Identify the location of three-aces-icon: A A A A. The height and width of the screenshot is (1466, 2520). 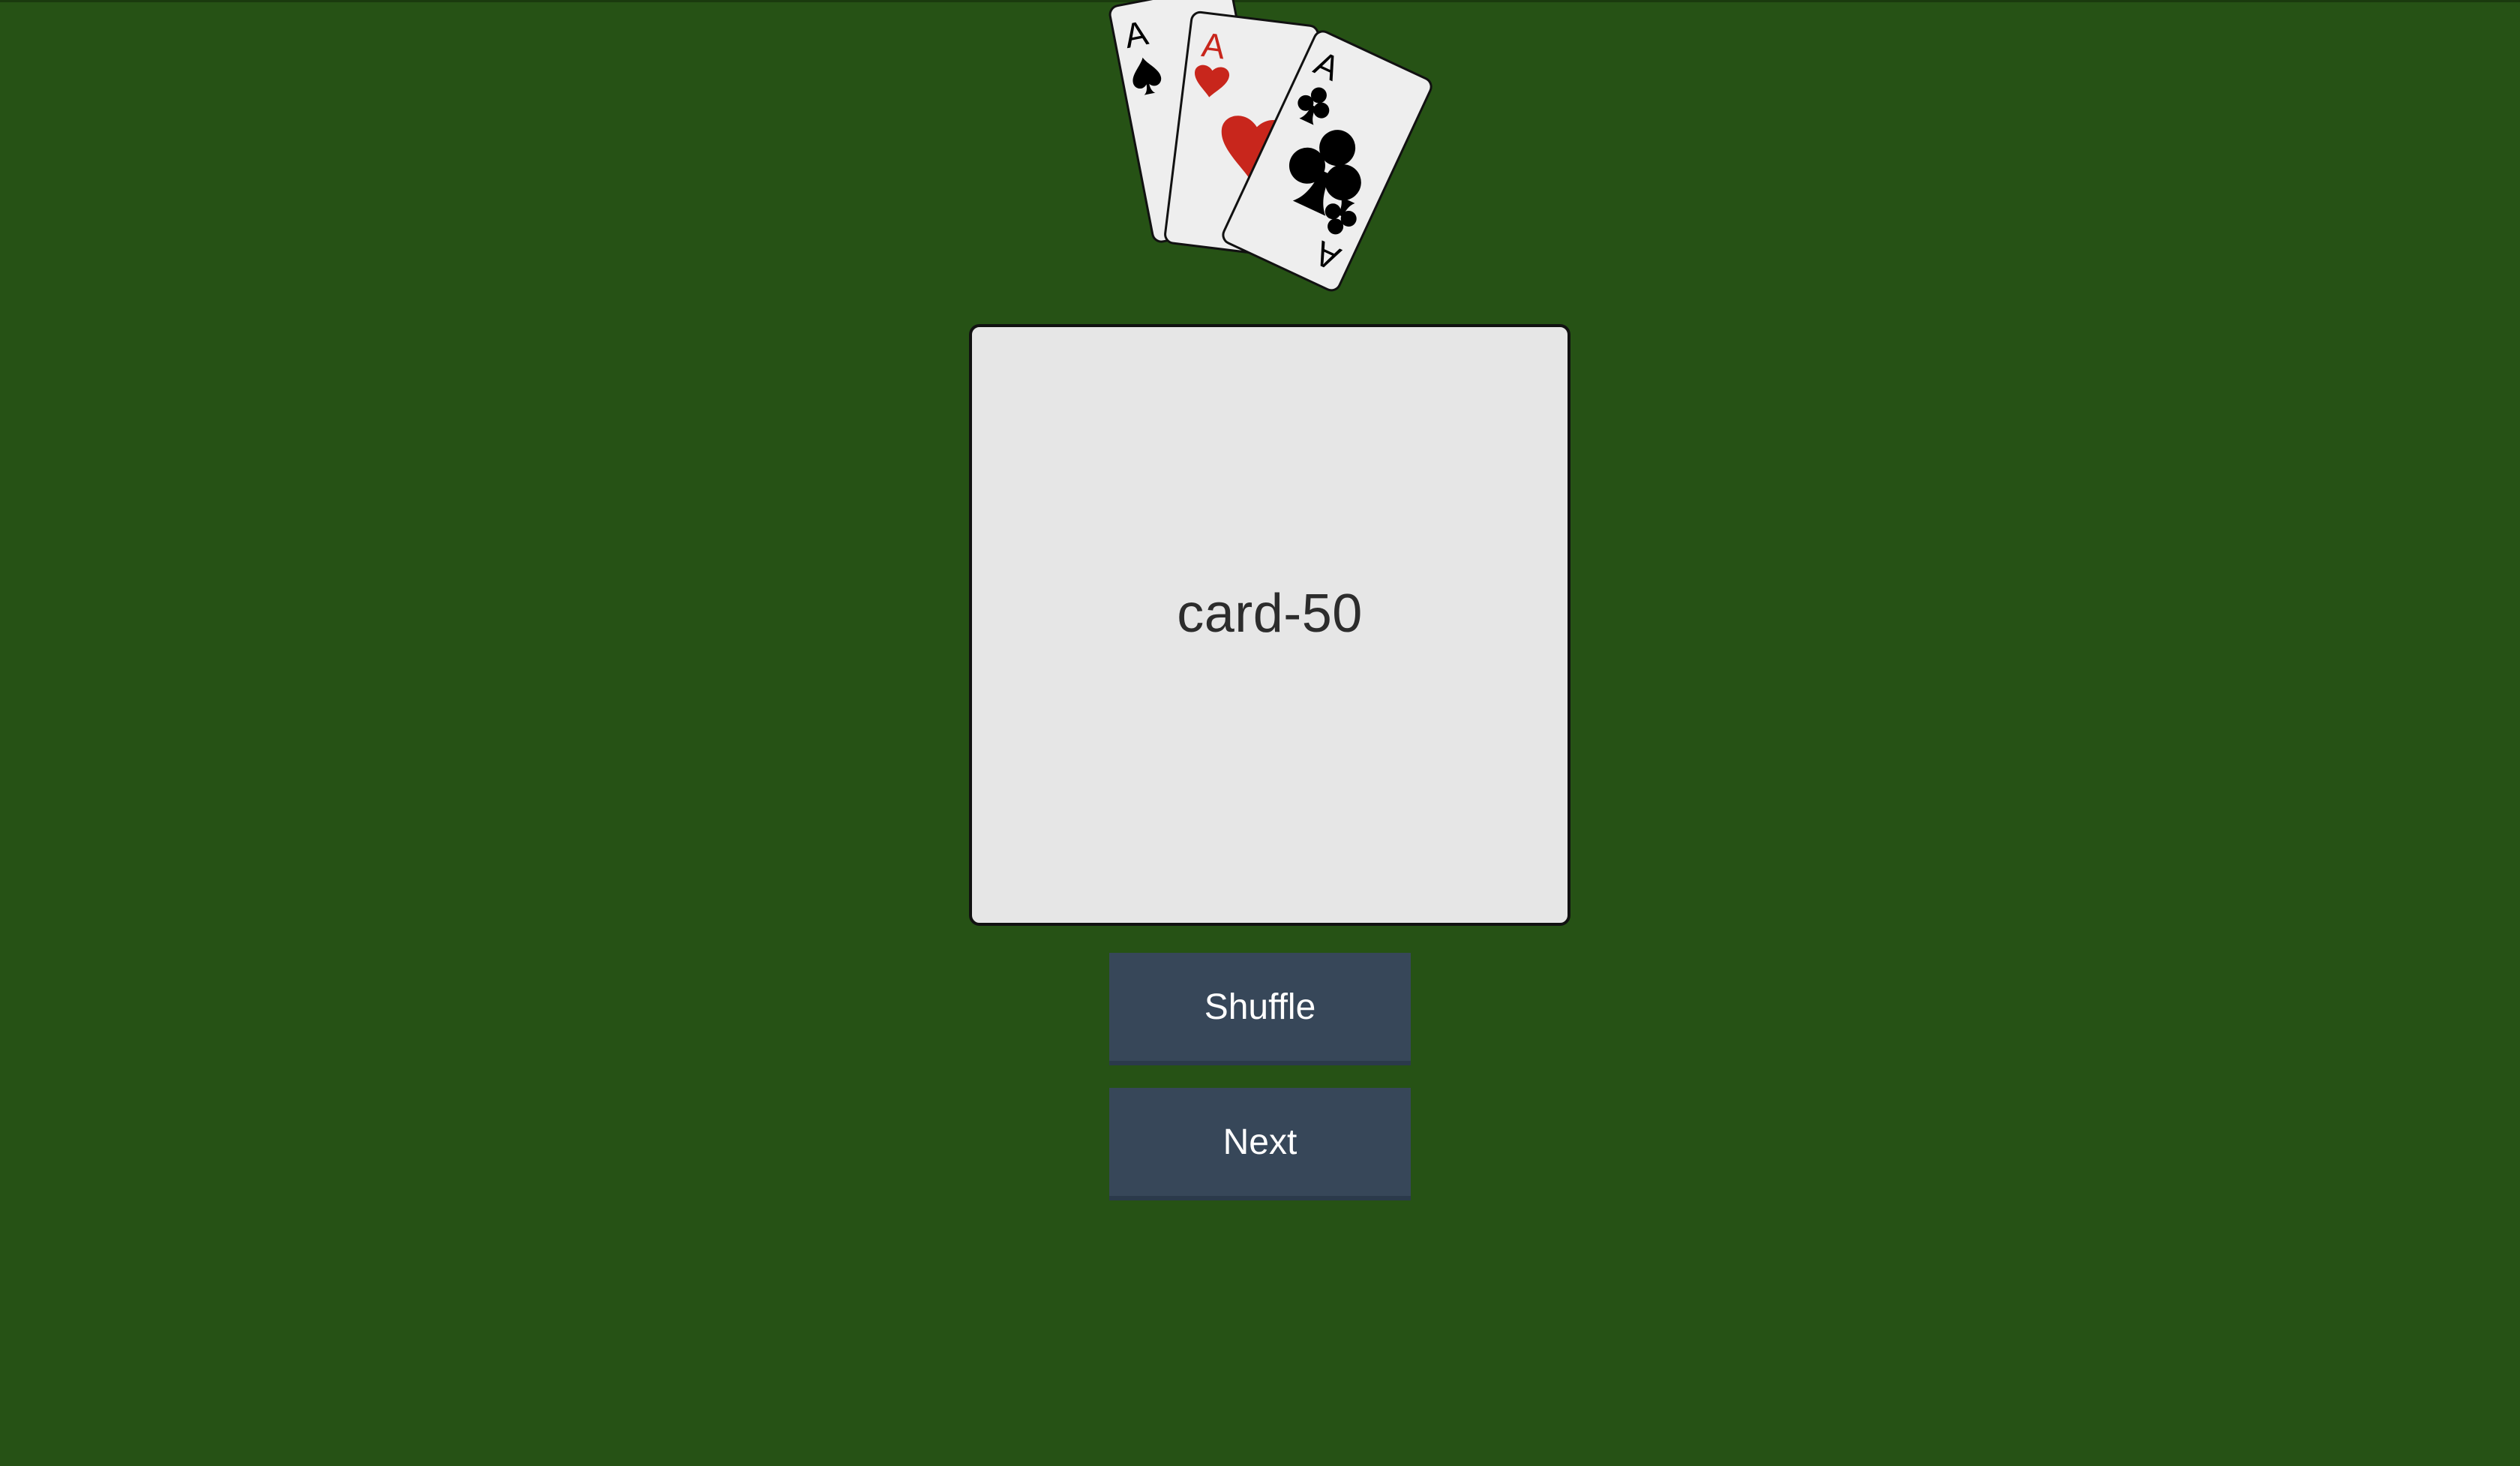
(1270, 146).